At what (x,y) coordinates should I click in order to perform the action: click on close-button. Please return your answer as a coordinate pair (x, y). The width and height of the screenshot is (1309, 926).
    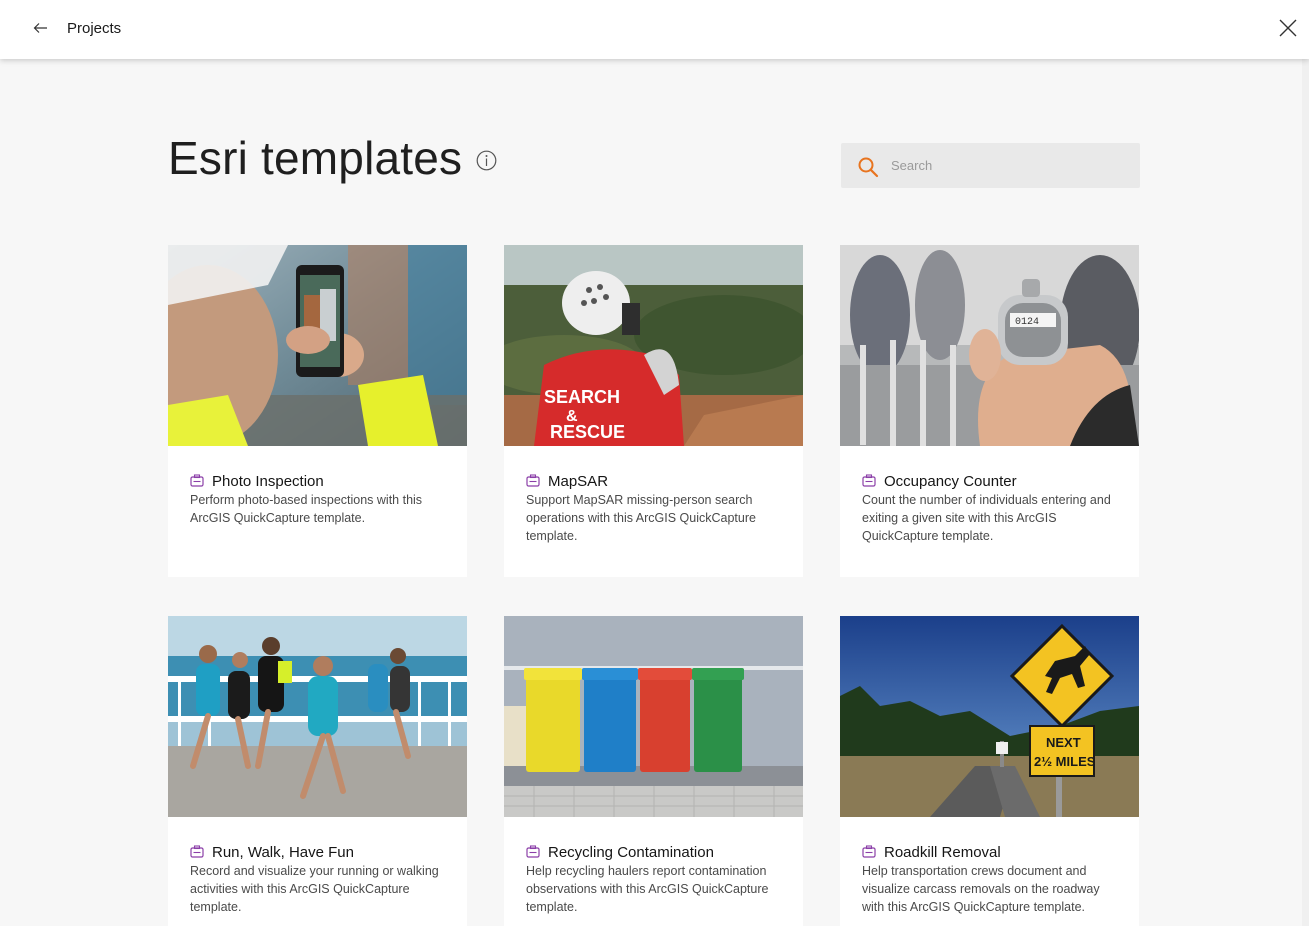
    Looking at the image, I should click on (1288, 28).